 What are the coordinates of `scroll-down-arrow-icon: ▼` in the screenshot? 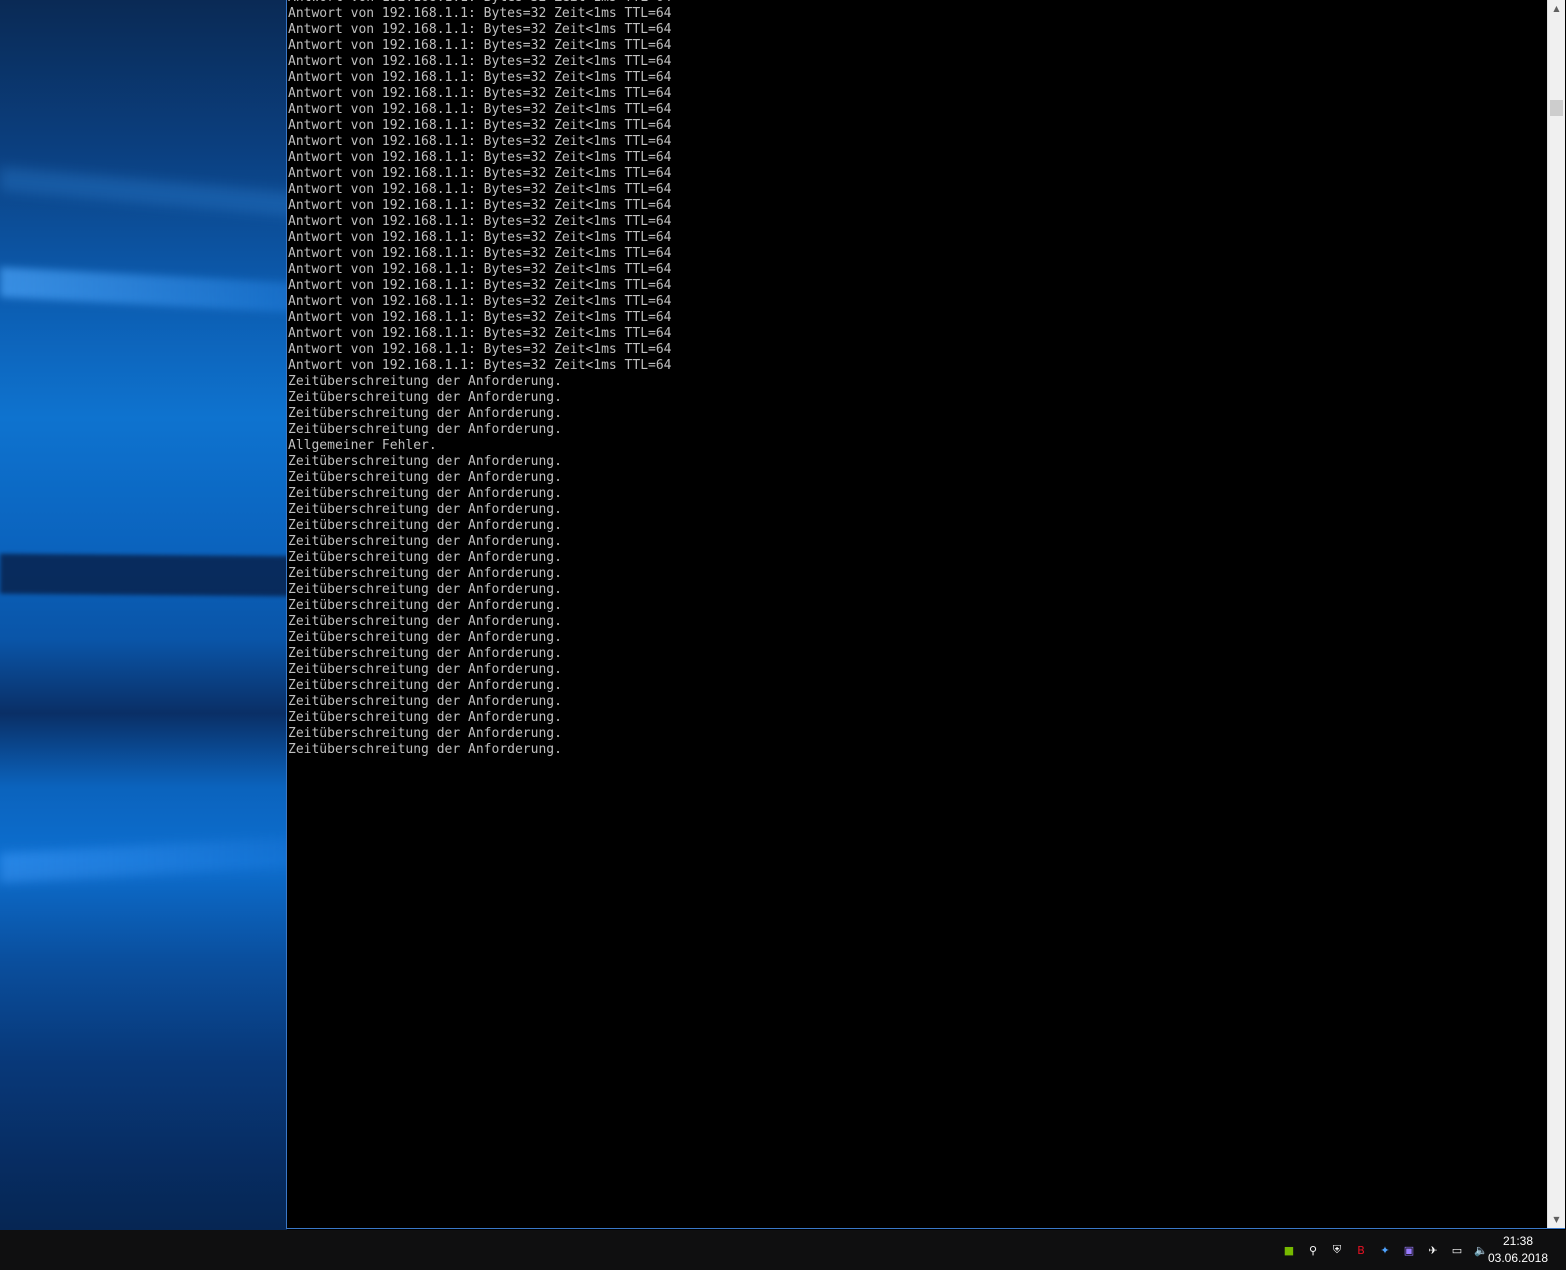 It's located at (1556, 1219).